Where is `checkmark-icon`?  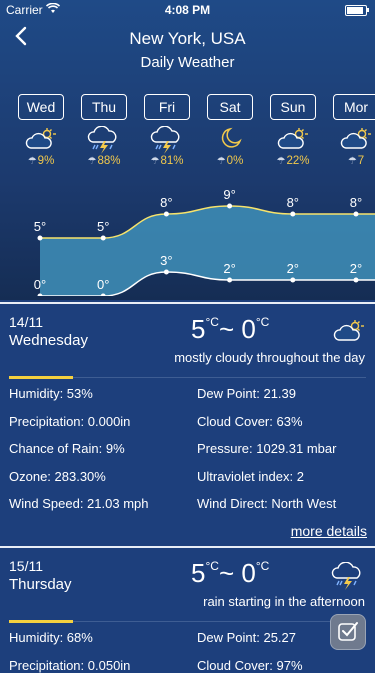
checkmark-icon is located at coordinates (348, 631).